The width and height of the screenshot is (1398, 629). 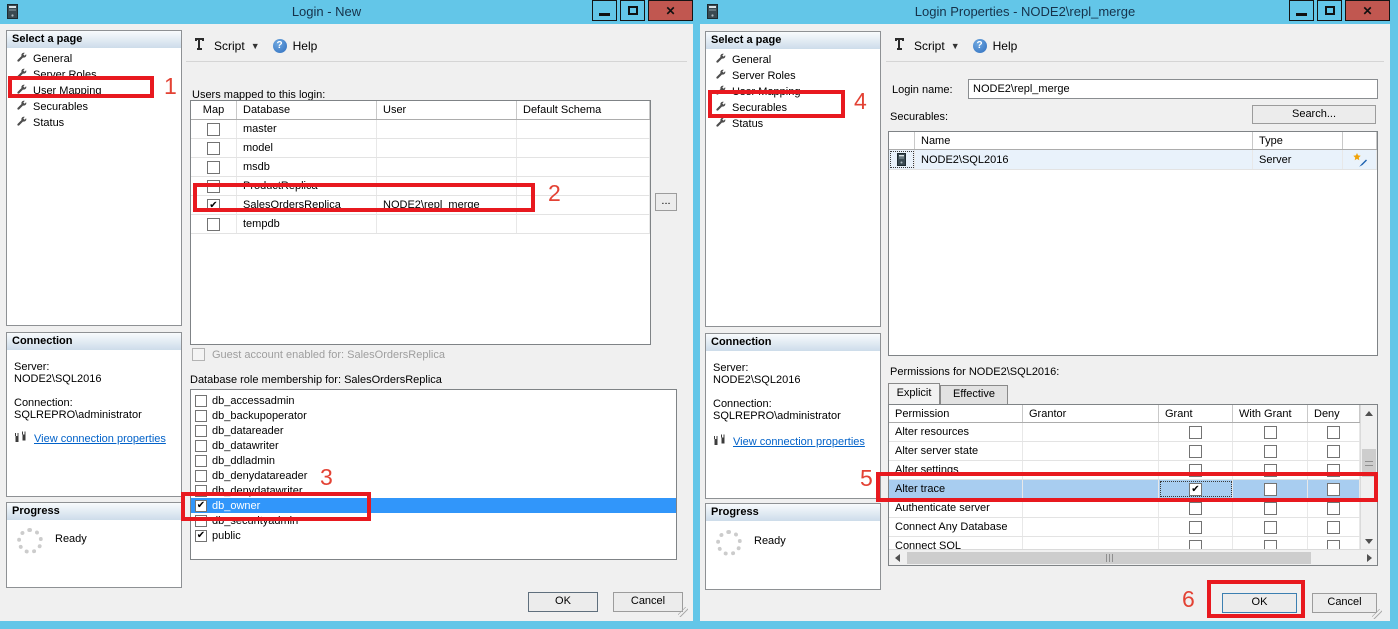 What do you see at coordinates (94, 107) in the screenshot?
I see `sidebar-item-securables: Securables` at bounding box center [94, 107].